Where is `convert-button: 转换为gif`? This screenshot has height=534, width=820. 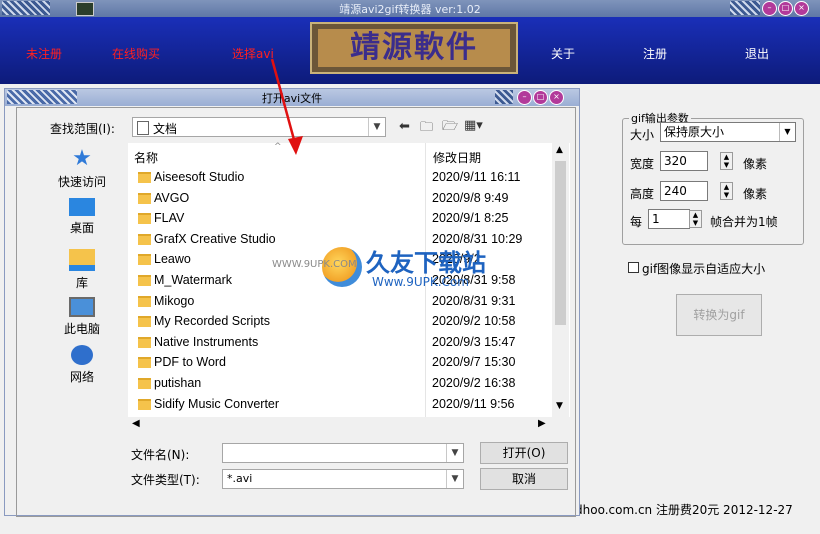
convert-button: 转换为gif is located at coordinates (719, 315).